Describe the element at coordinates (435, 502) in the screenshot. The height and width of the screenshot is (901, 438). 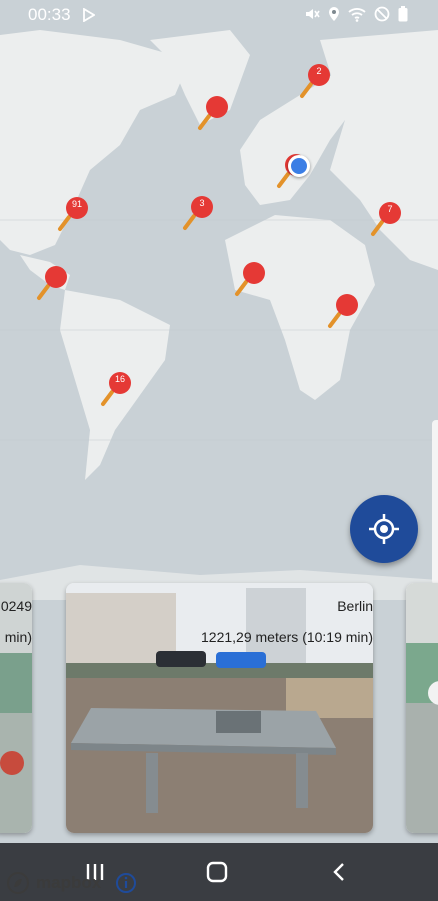
I see `edge-panel-handle` at that location.